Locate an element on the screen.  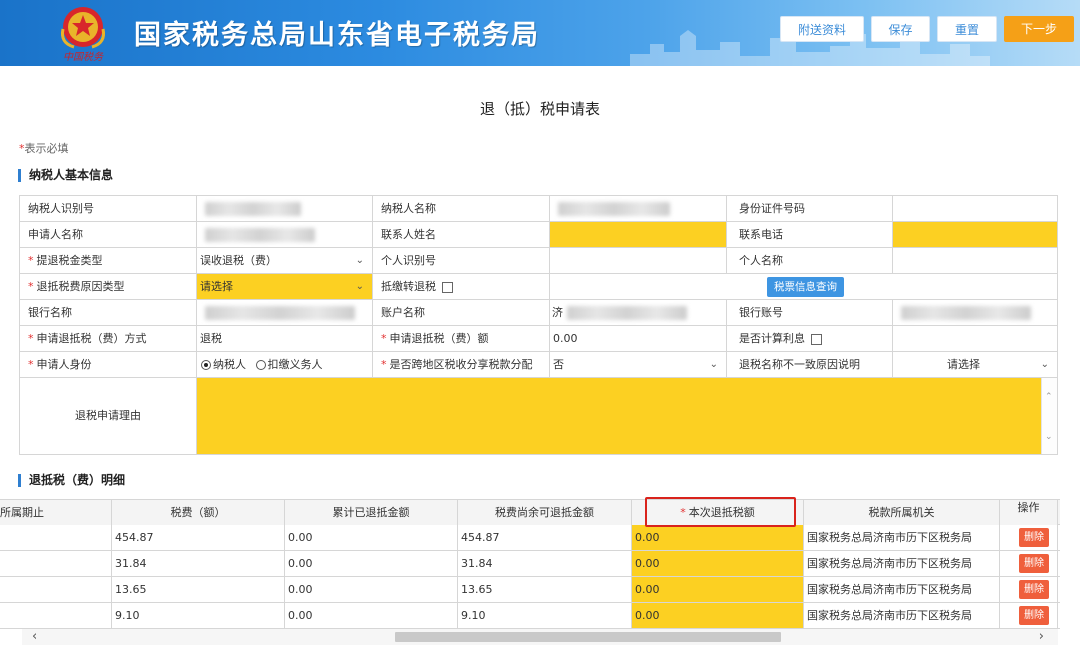
scroll-left-icon: ‹ is located at coordinates (34, 637).